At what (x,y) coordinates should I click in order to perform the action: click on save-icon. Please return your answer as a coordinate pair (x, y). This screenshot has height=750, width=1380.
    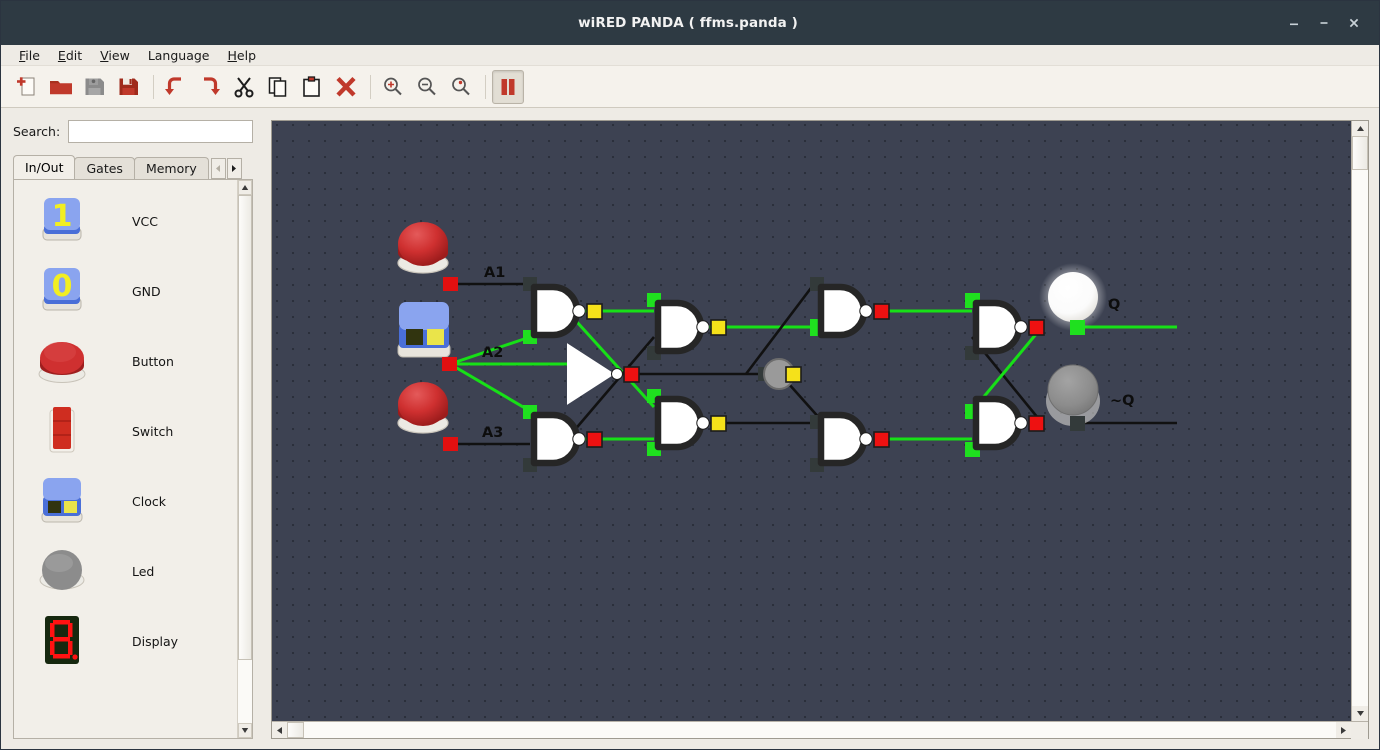
    Looking at the image, I should click on (129, 87).